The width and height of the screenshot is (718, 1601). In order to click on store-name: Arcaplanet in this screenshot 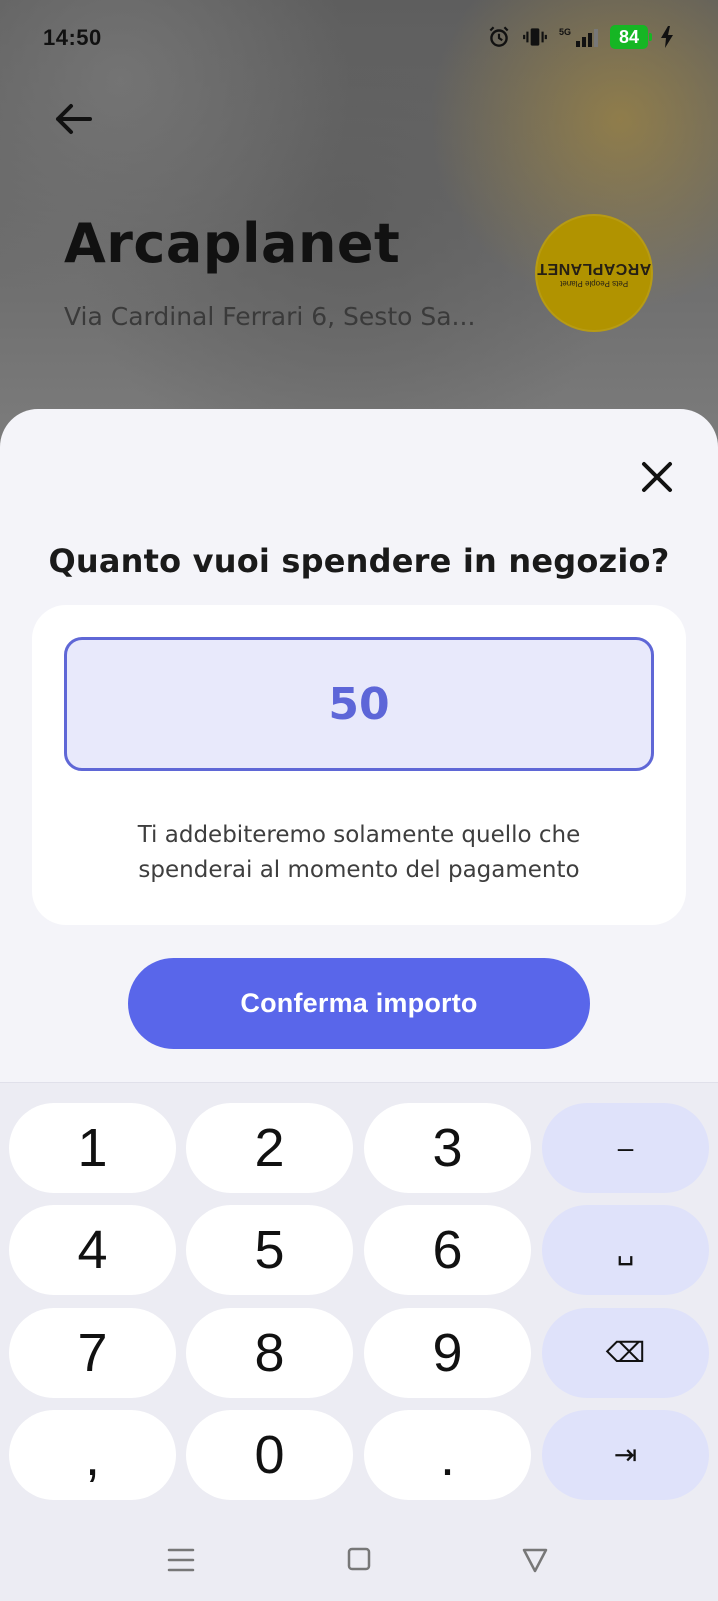, I will do `click(232, 243)`.